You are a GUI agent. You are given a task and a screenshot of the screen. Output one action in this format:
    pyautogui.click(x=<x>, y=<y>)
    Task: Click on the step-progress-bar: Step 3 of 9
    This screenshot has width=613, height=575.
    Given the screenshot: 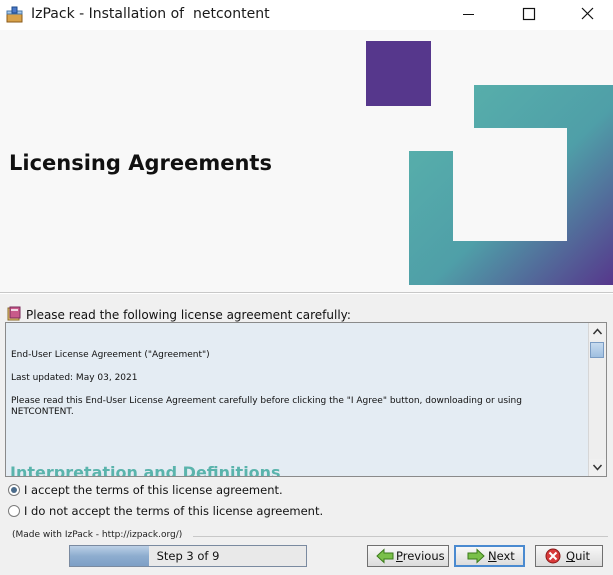 What is the action you would take?
    pyautogui.click(x=188, y=556)
    